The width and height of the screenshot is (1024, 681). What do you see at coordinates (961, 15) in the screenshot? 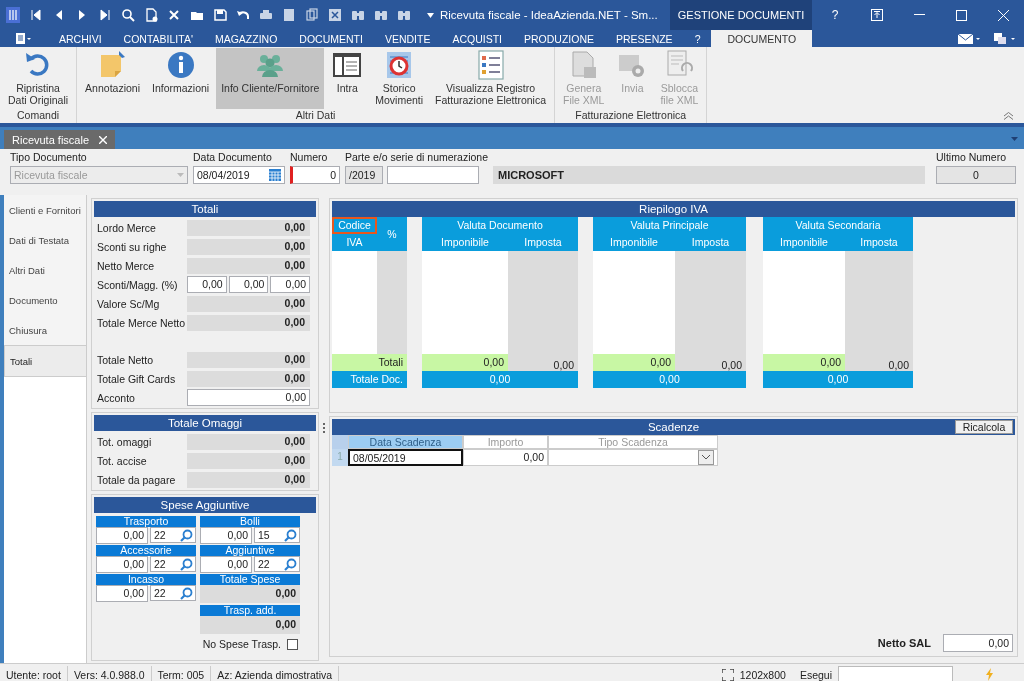
I see `maximize-icon` at bounding box center [961, 15].